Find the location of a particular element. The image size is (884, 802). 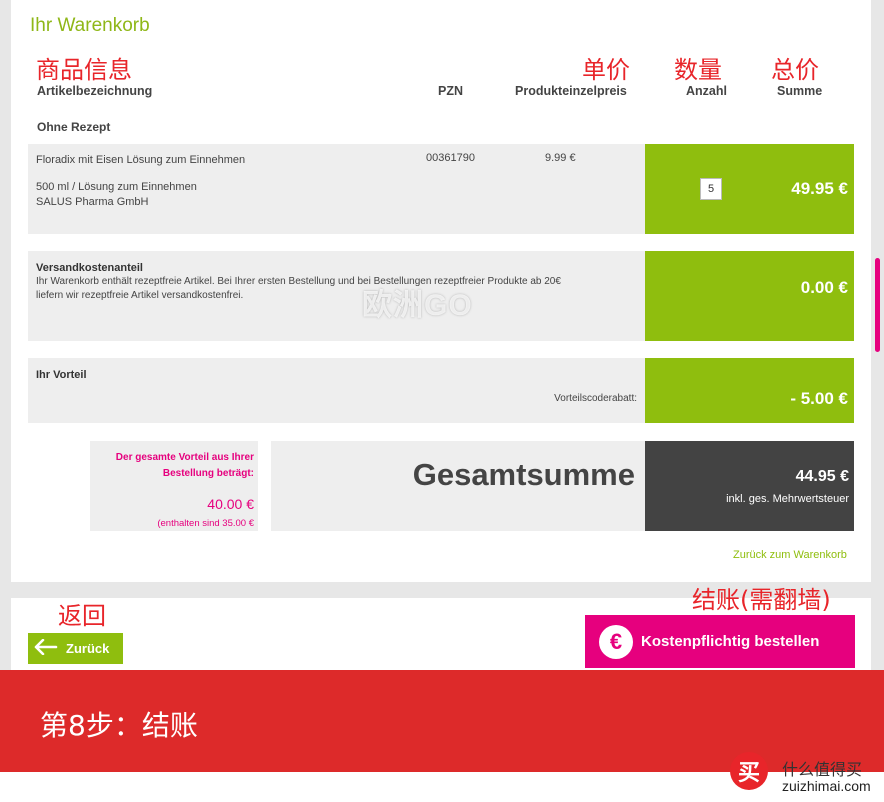

product-sum: 49.95 € is located at coordinates (819, 188).